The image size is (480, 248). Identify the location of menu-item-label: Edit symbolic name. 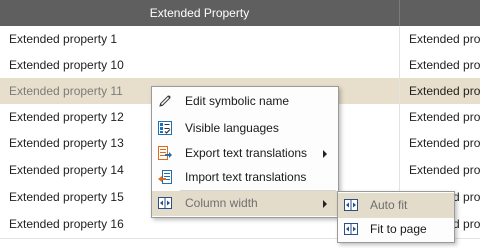
(237, 101).